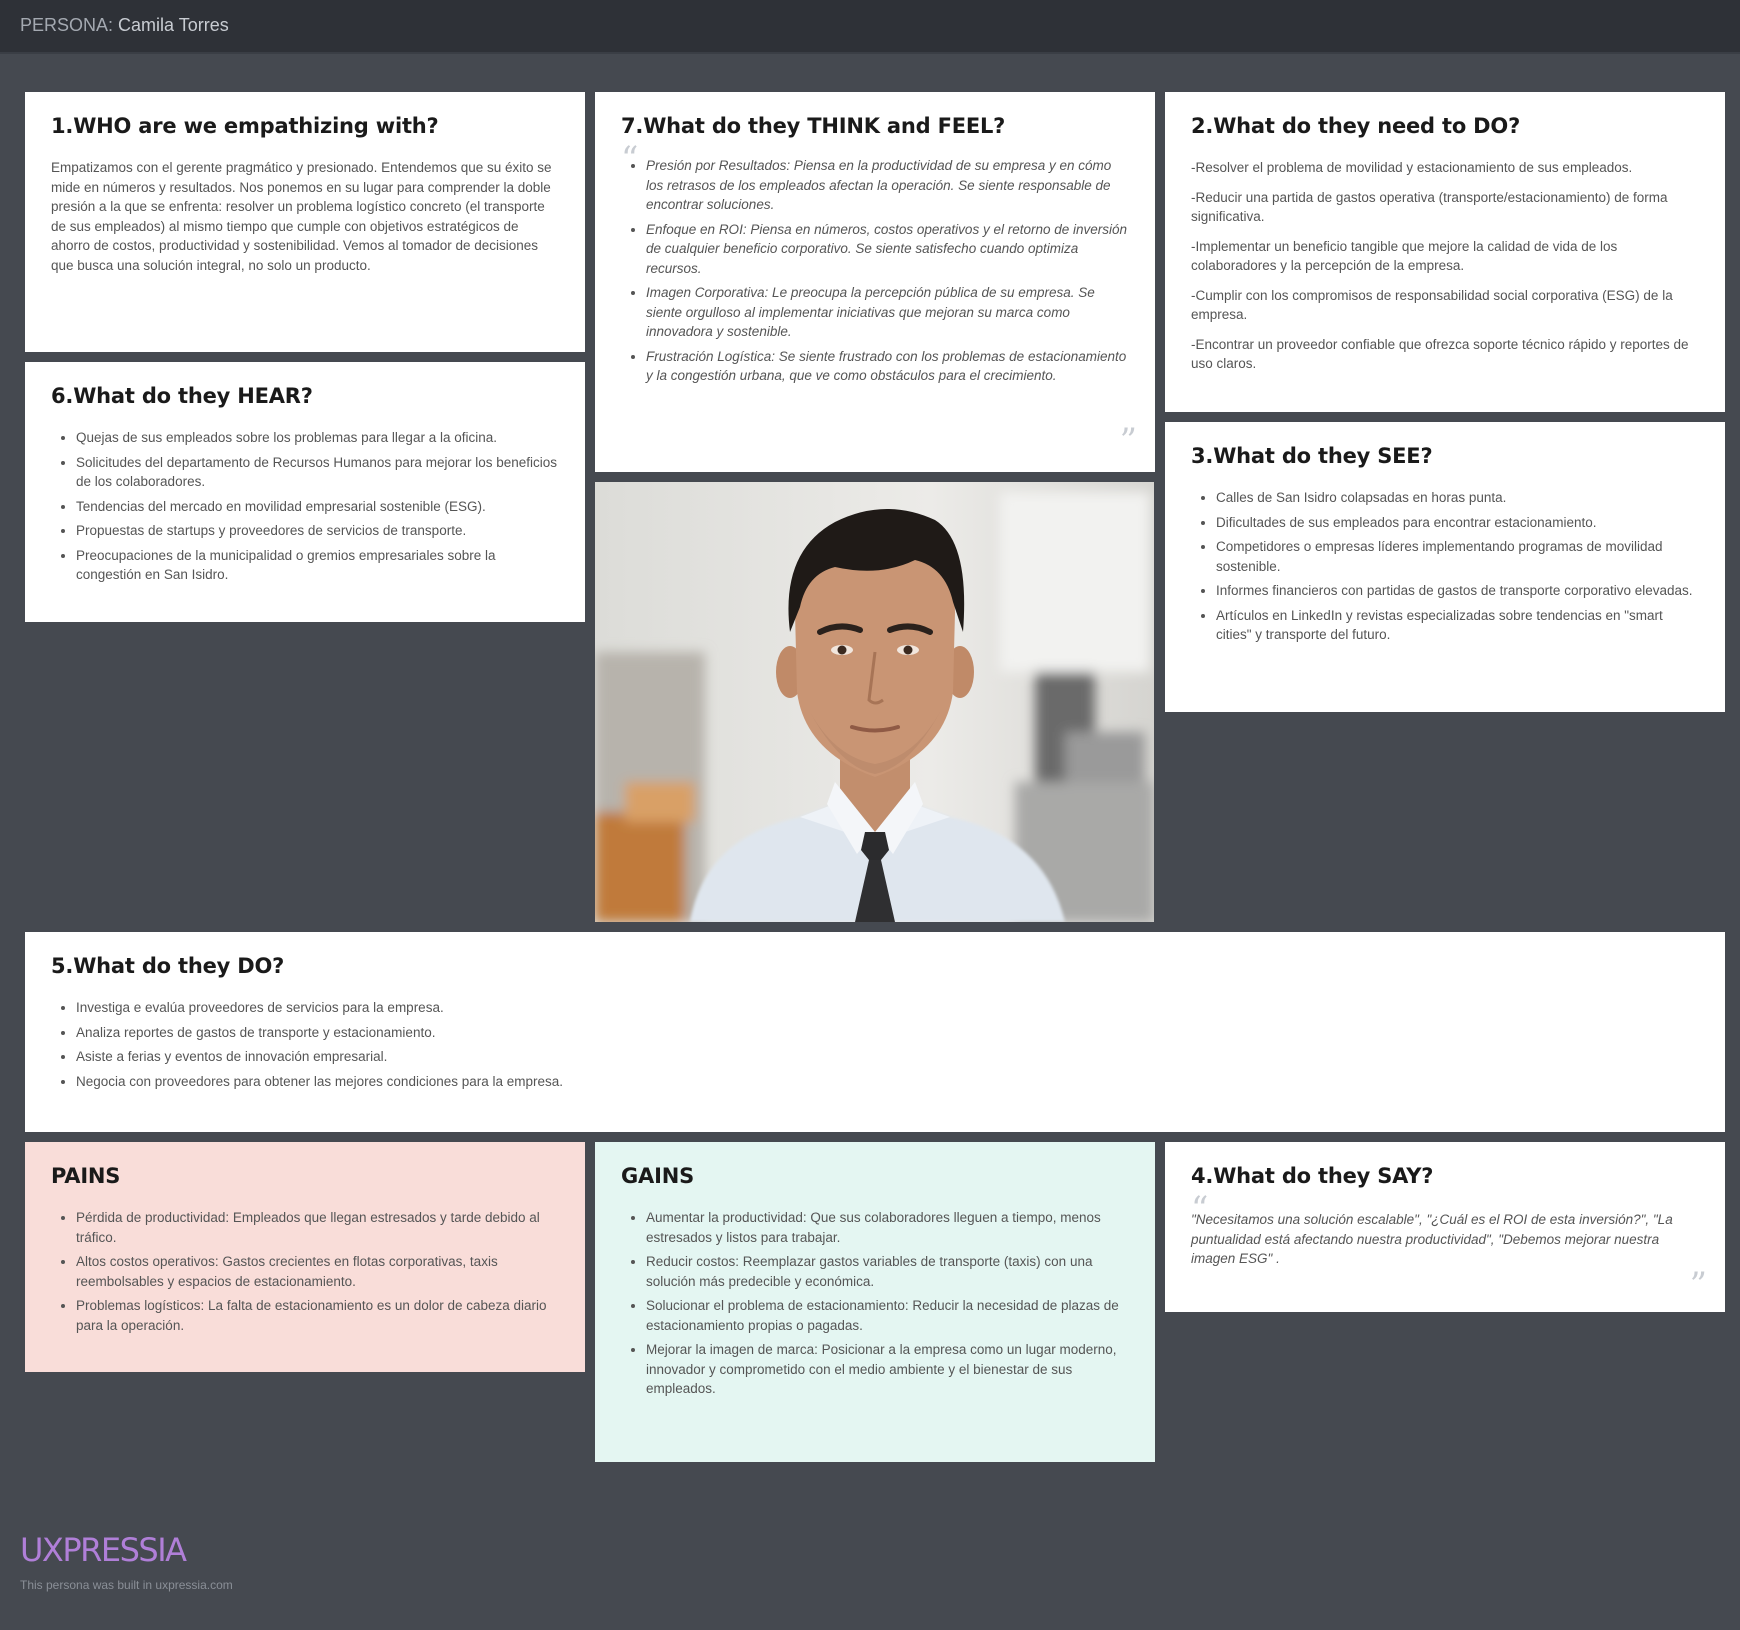 This screenshot has height=1630, width=1740. What do you see at coordinates (182, 396) in the screenshot?
I see `hear-title: 6.What do they HEAR?` at bounding box center [182, 396].